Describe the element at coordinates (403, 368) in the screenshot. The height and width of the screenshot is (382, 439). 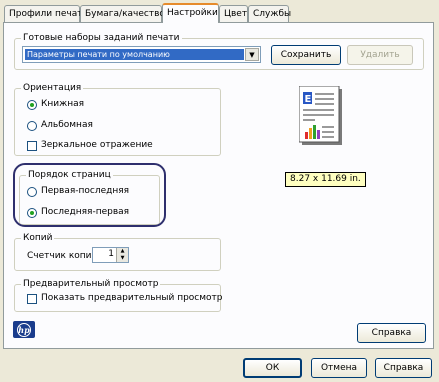
I see `dialog-help-button: Справка` at that location.